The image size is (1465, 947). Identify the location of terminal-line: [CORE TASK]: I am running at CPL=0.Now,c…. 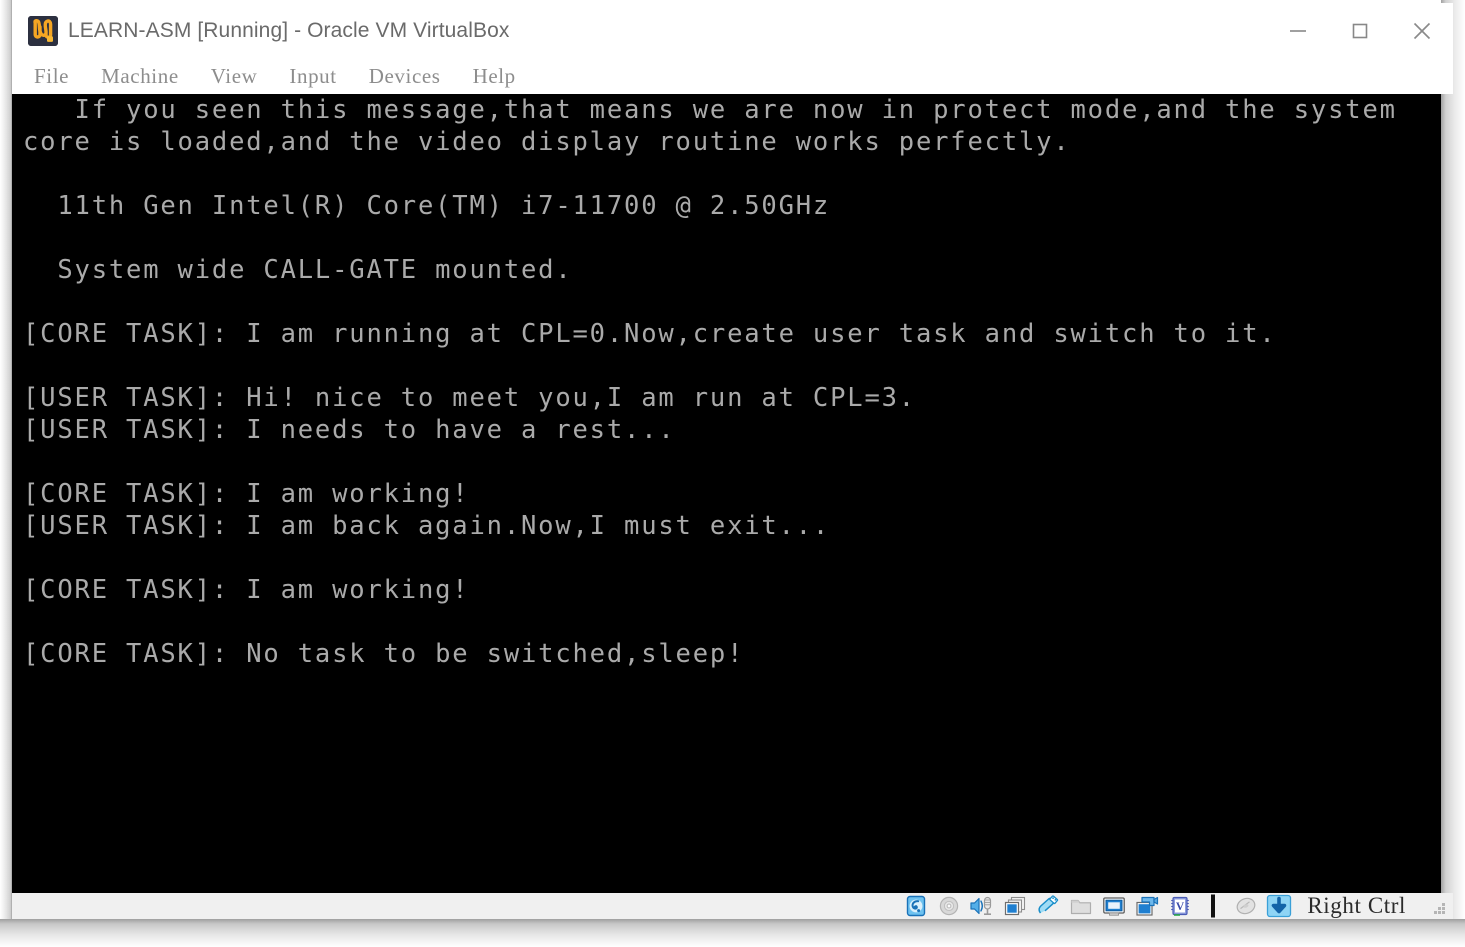
(650, 334).